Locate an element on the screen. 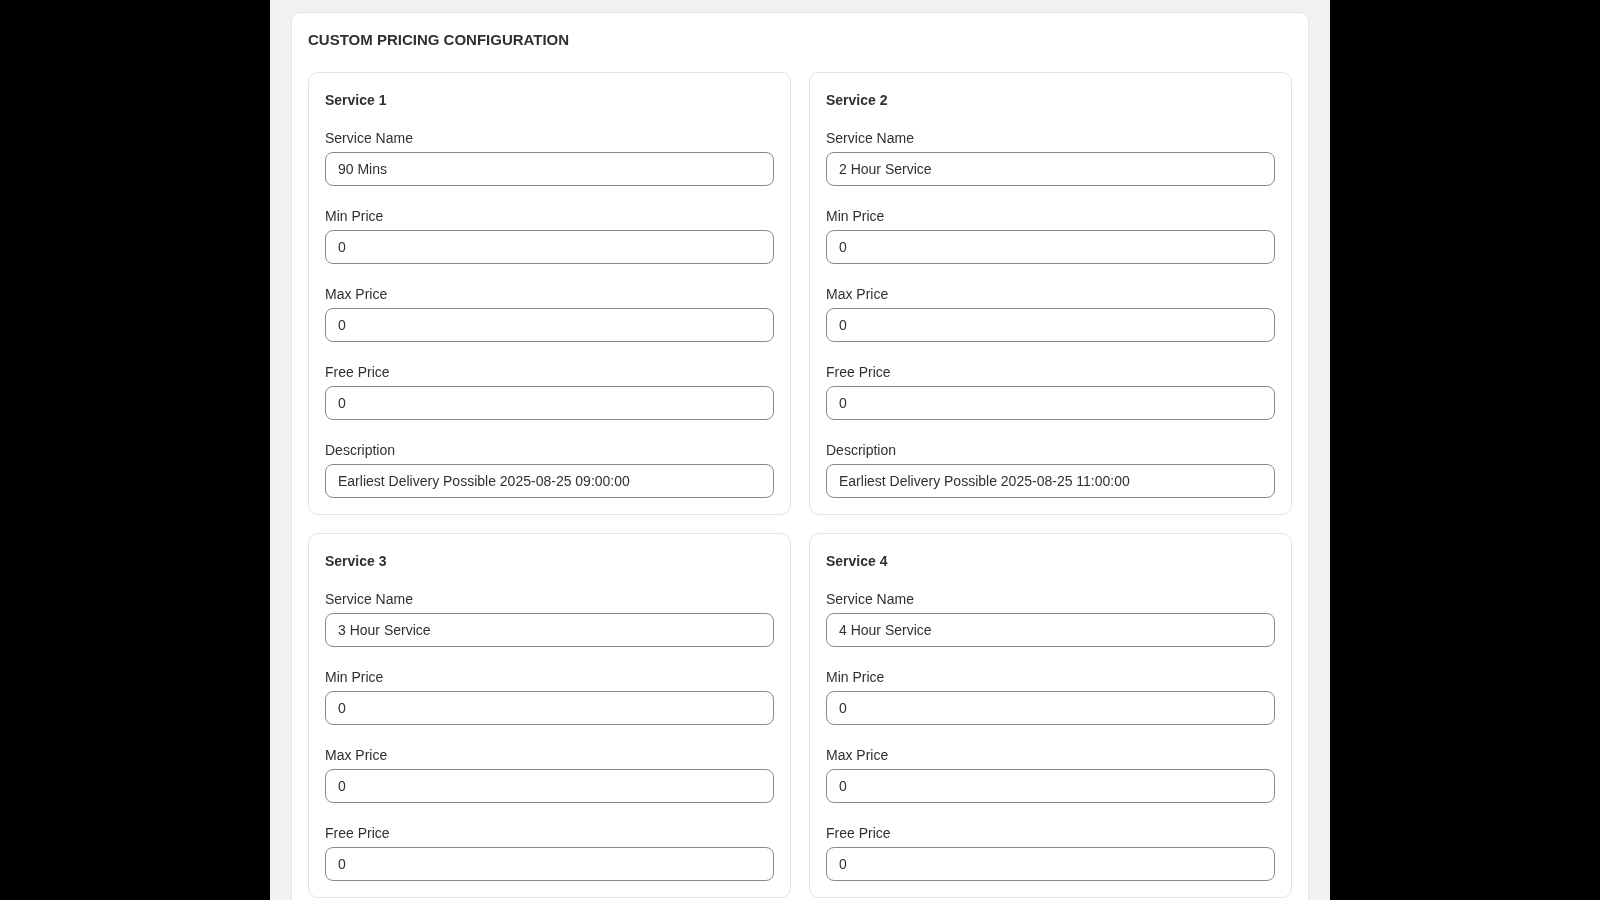 Image resolution: width=1600 pixels, height=900 pixels. service-title: Service 2 is located at coordinates (857, 100).